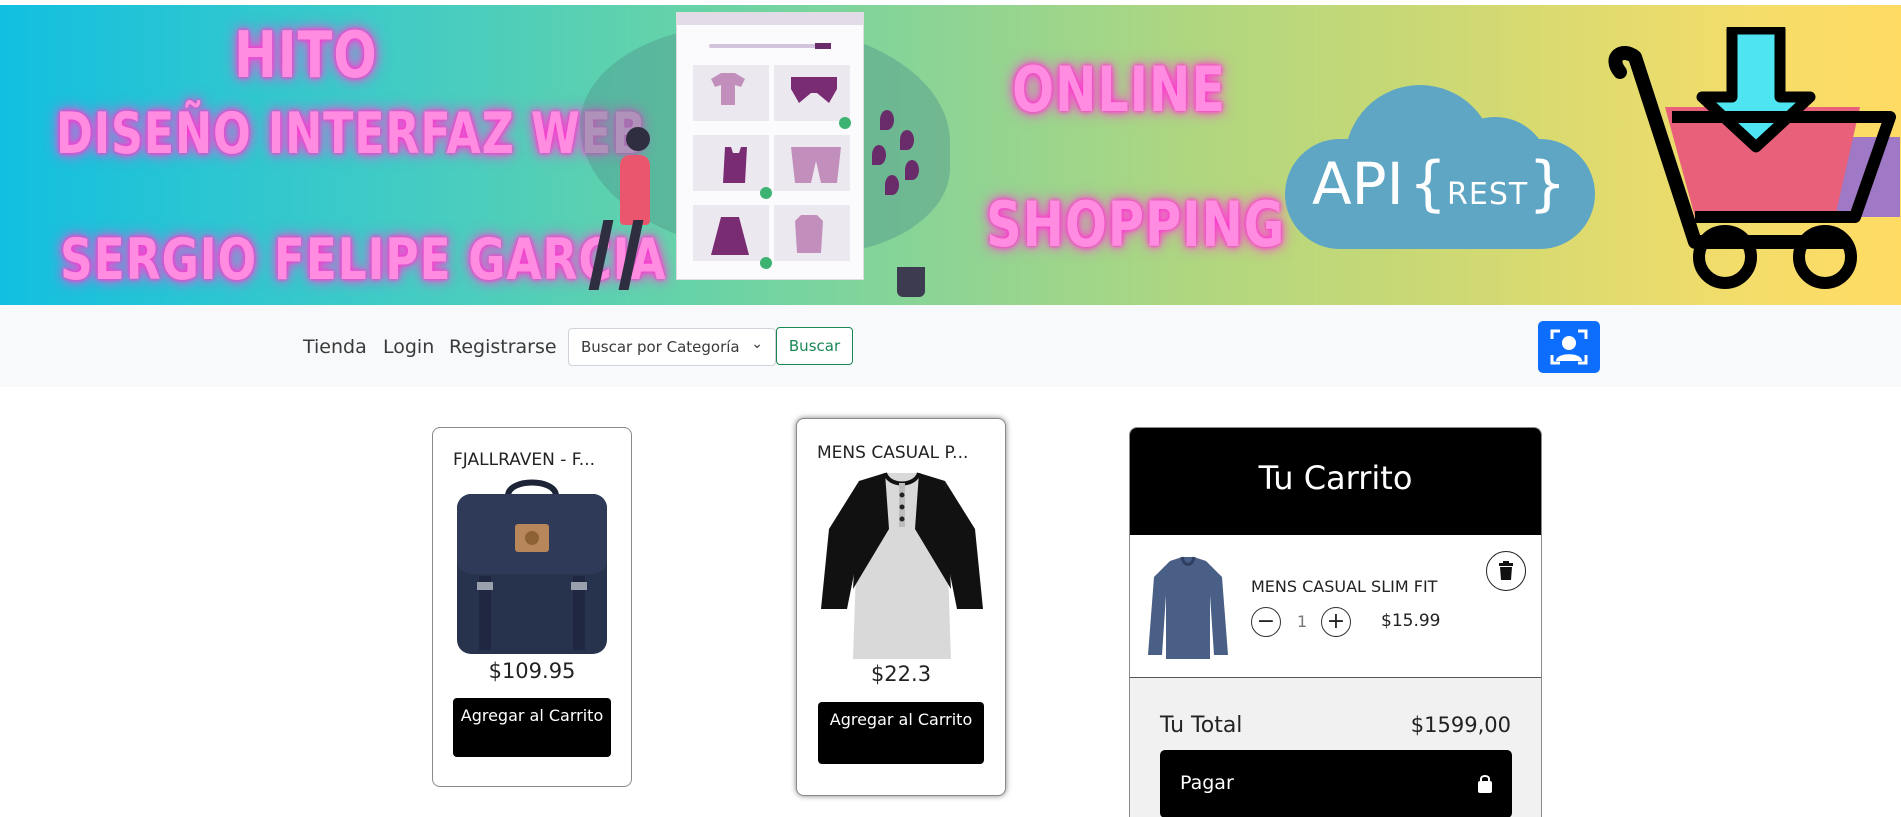 Image resolution: width=1901 pixels, height=817 pixels. Describe the element at coordinates (306, 56) in the screenshot. I see `banner-title-hito: HITO` at that location.